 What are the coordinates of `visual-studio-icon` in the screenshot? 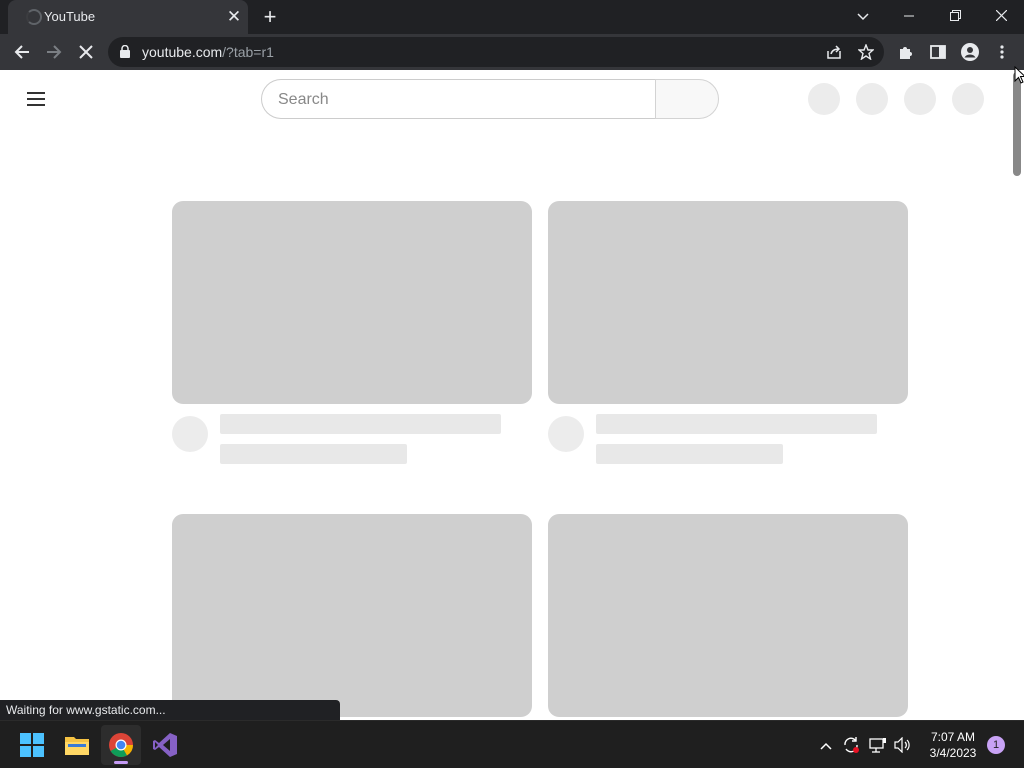 It's located at (165, 745).